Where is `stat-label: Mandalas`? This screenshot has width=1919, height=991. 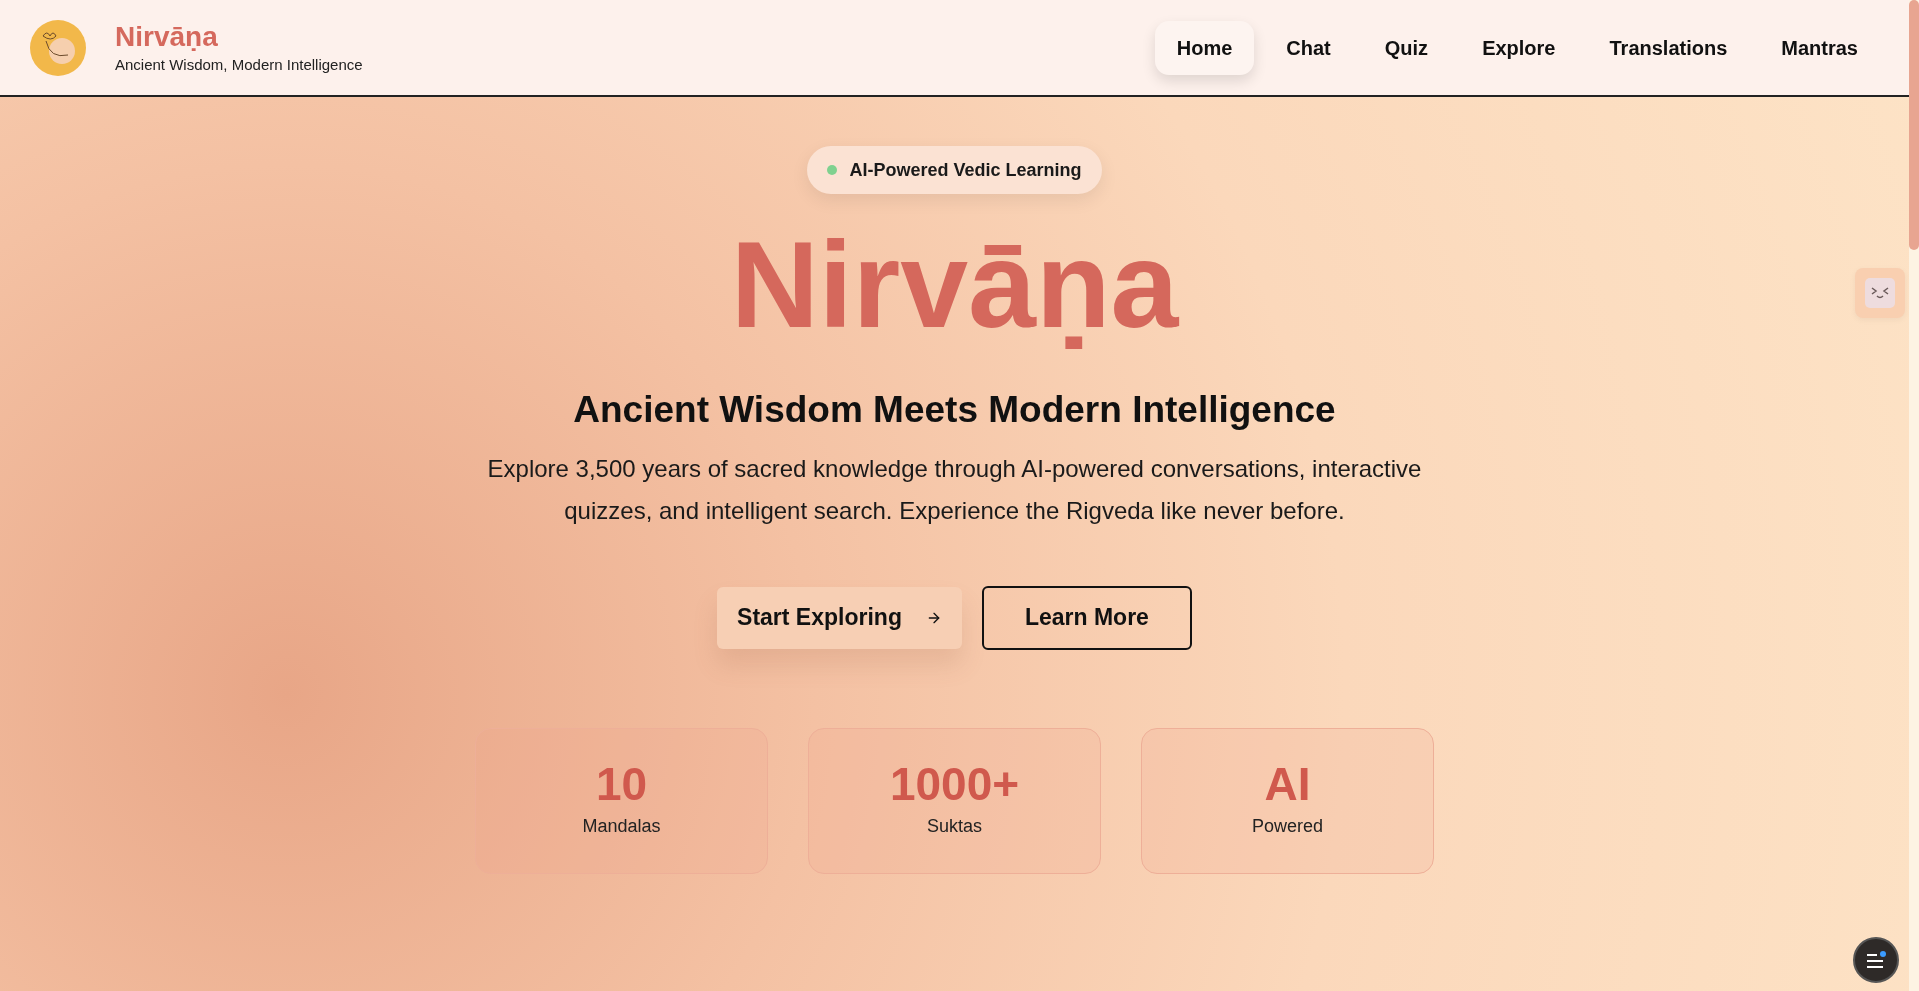
stat-label: Mandalas is located at coordinates (621, 826).